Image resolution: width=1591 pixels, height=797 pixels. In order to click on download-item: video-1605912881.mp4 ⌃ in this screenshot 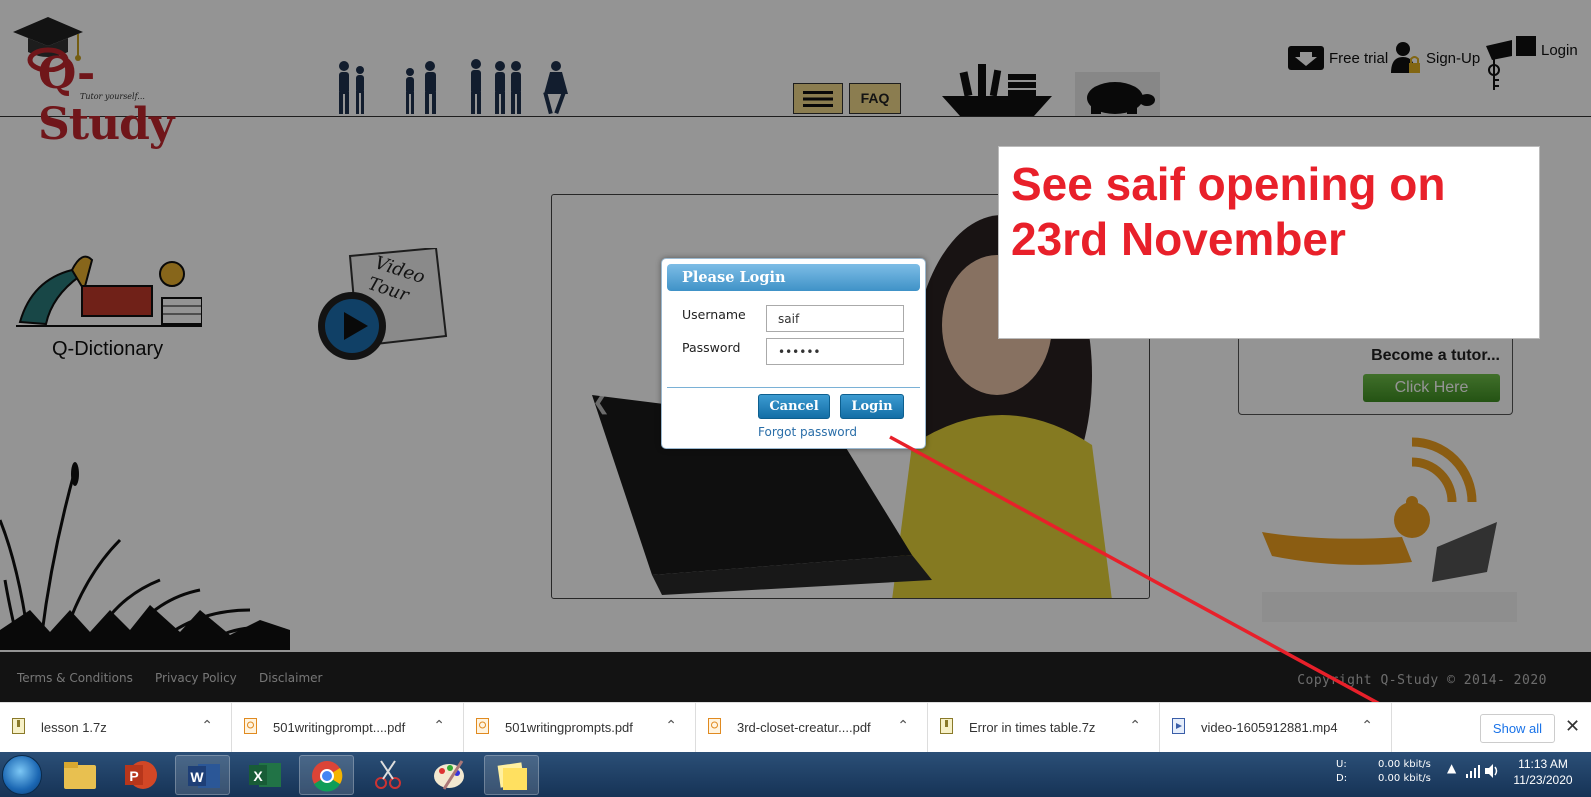, I will do `click(1276, 728)`.